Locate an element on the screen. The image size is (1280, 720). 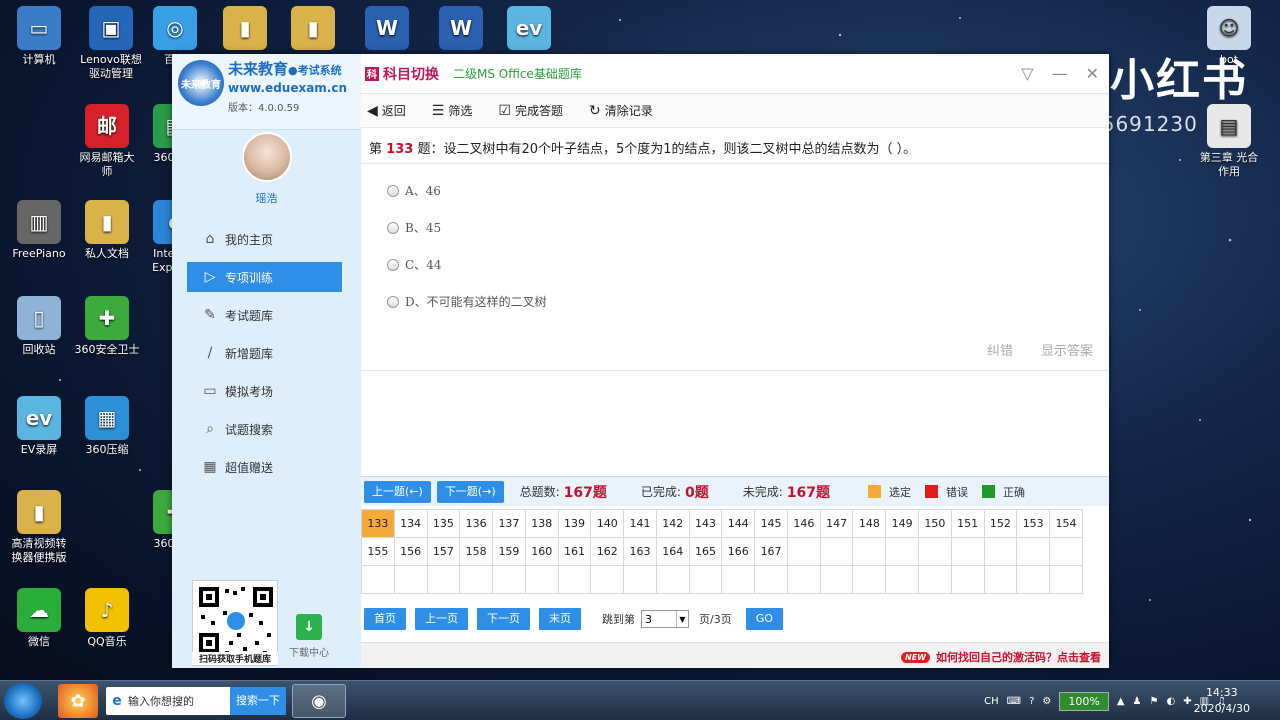
question-cell: 134 is located at coordinates (410, 523).